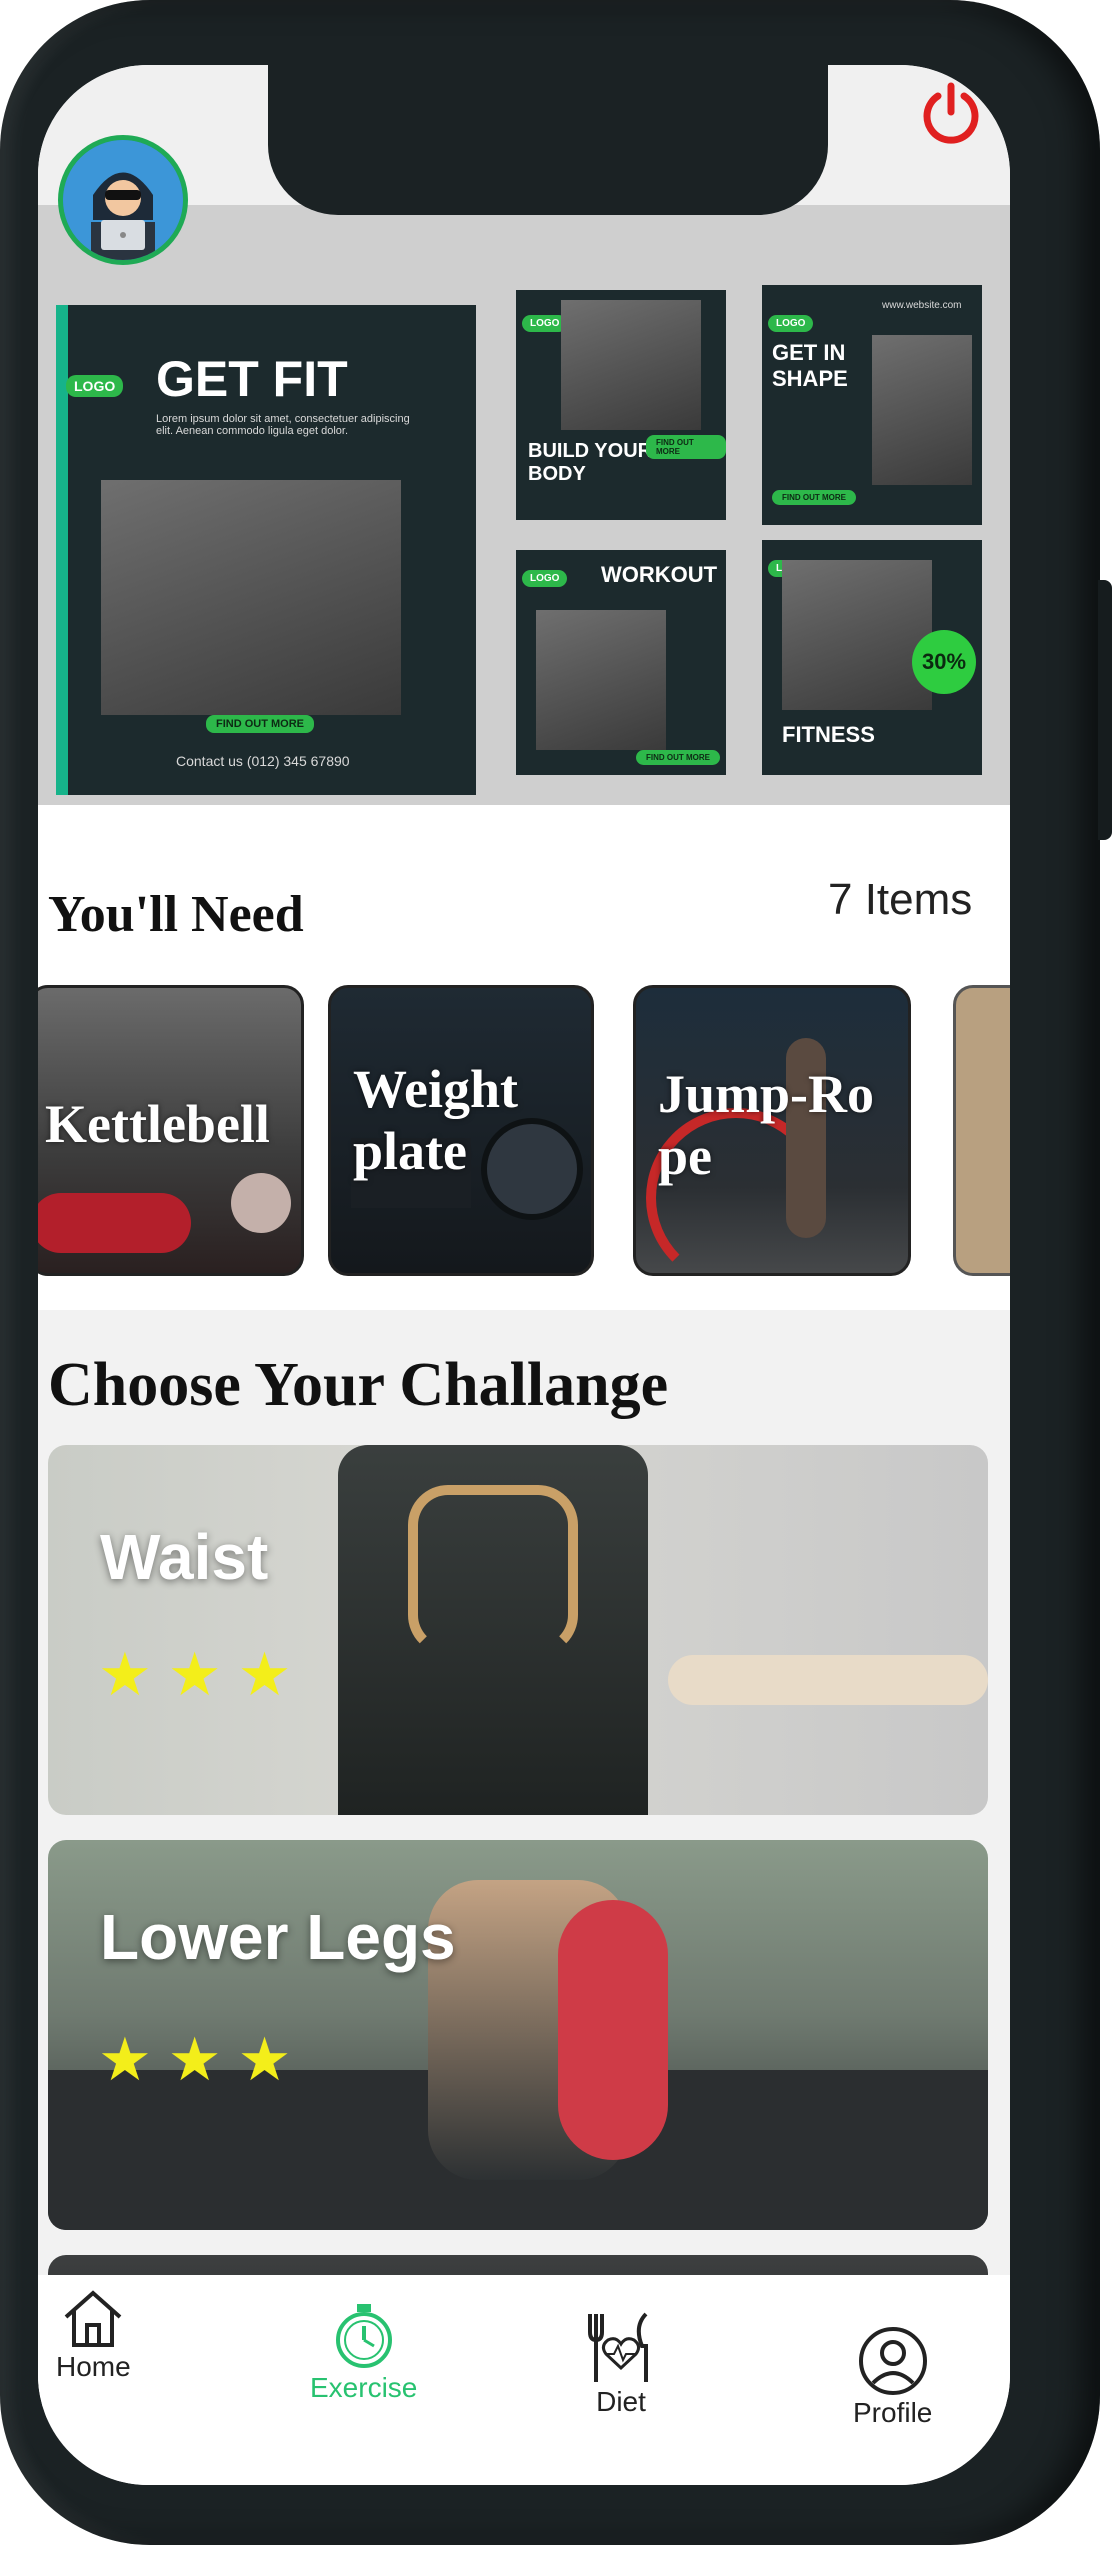 This screenshot has height=2551, width=1116. What do you see at coordinates (892, 2361) in the screenshot?
I see `profile-icon` at bounding box center [892, 2361].